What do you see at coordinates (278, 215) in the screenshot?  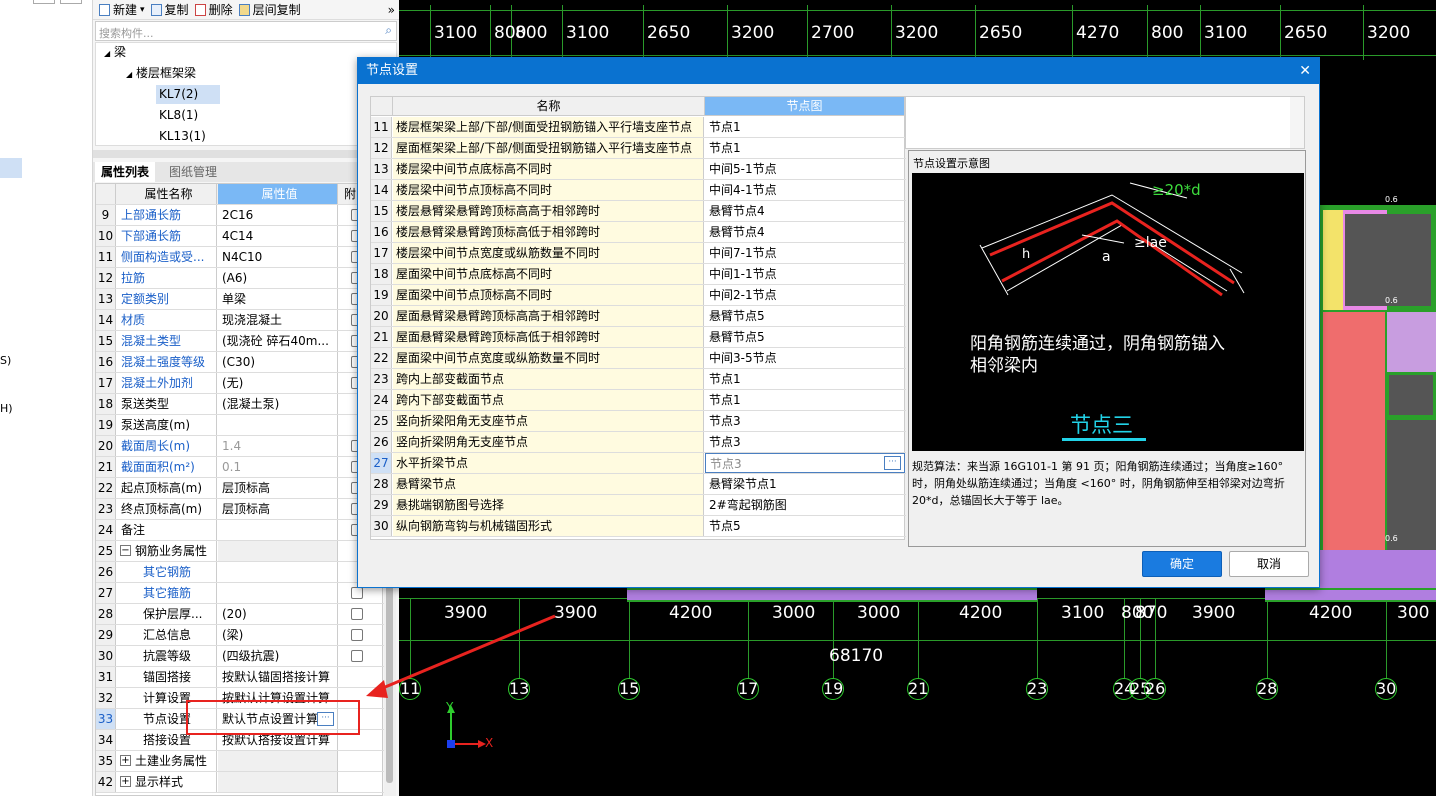 I see `prop-value: 2C16` at bounding box center [278, 215].